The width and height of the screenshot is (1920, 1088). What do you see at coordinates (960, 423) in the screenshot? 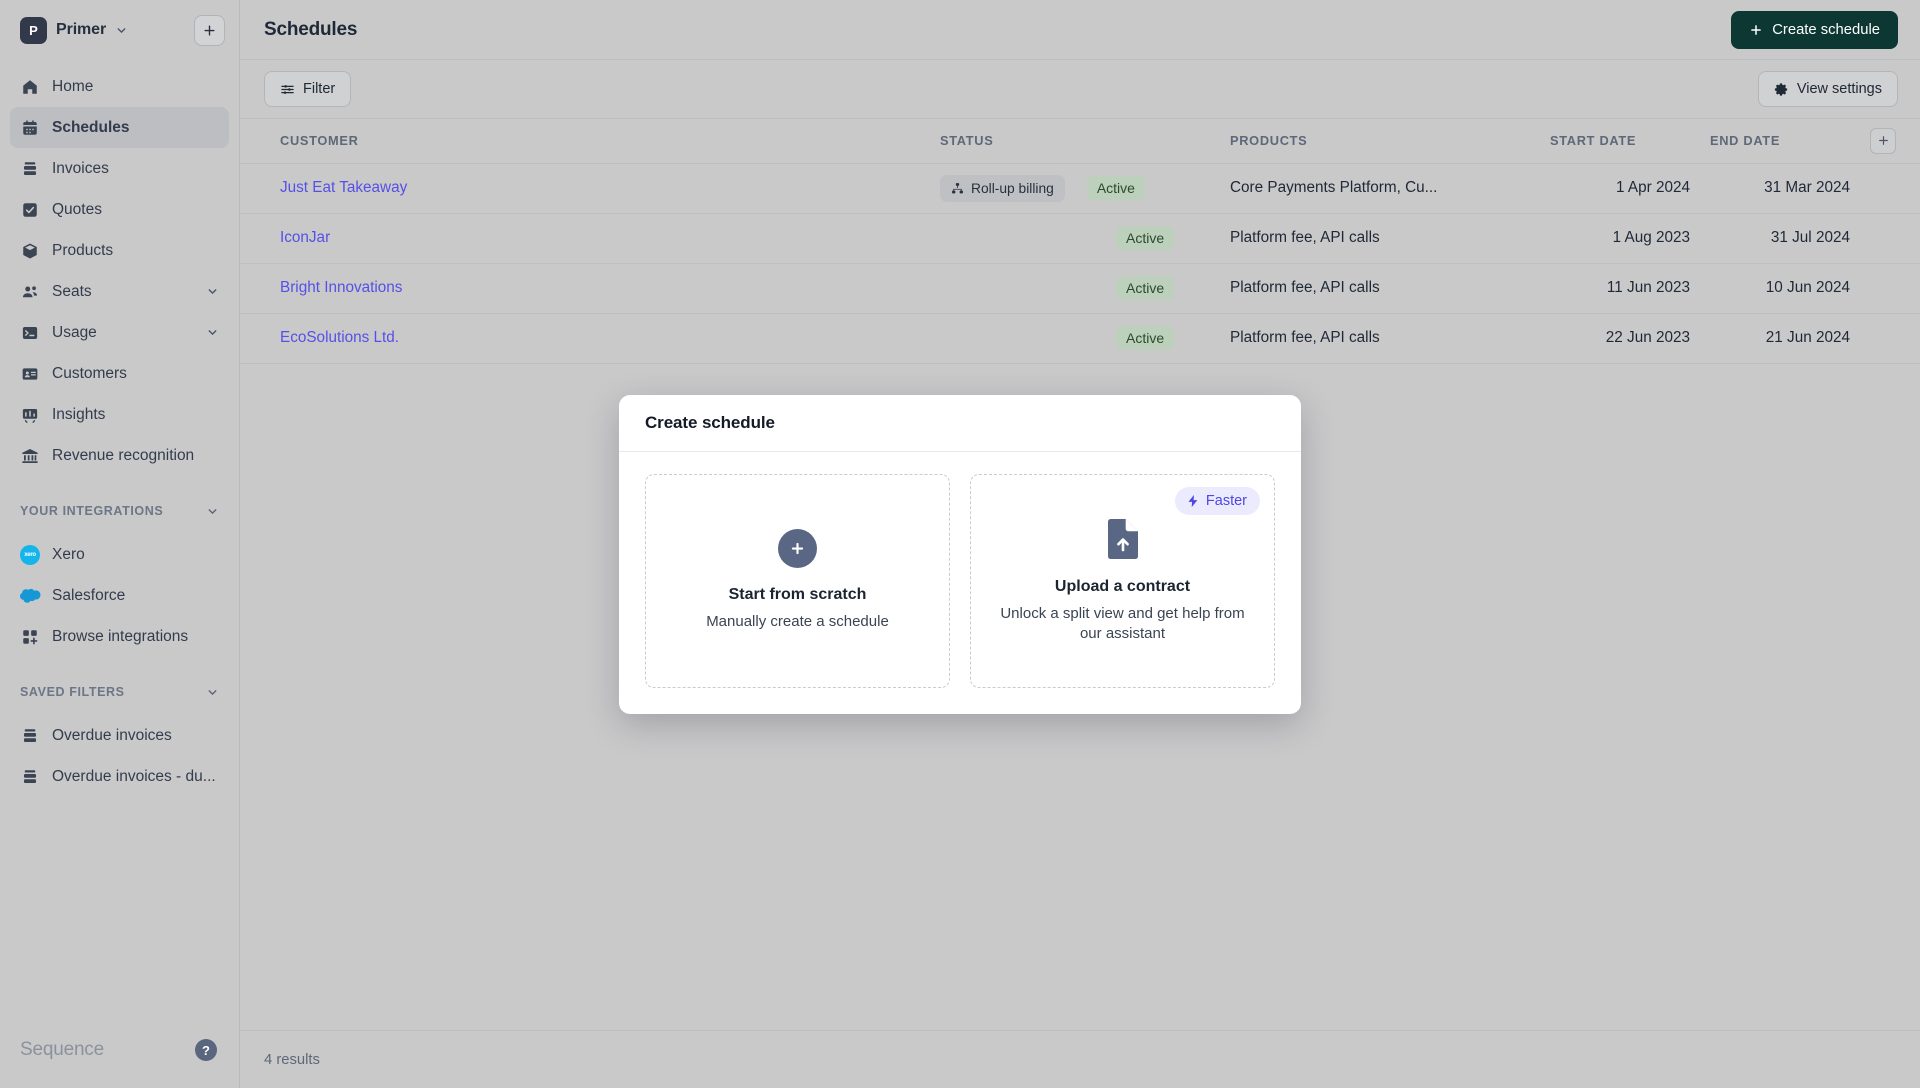
I see `modal-header: Create schedule` at bounding box center [960, 423].